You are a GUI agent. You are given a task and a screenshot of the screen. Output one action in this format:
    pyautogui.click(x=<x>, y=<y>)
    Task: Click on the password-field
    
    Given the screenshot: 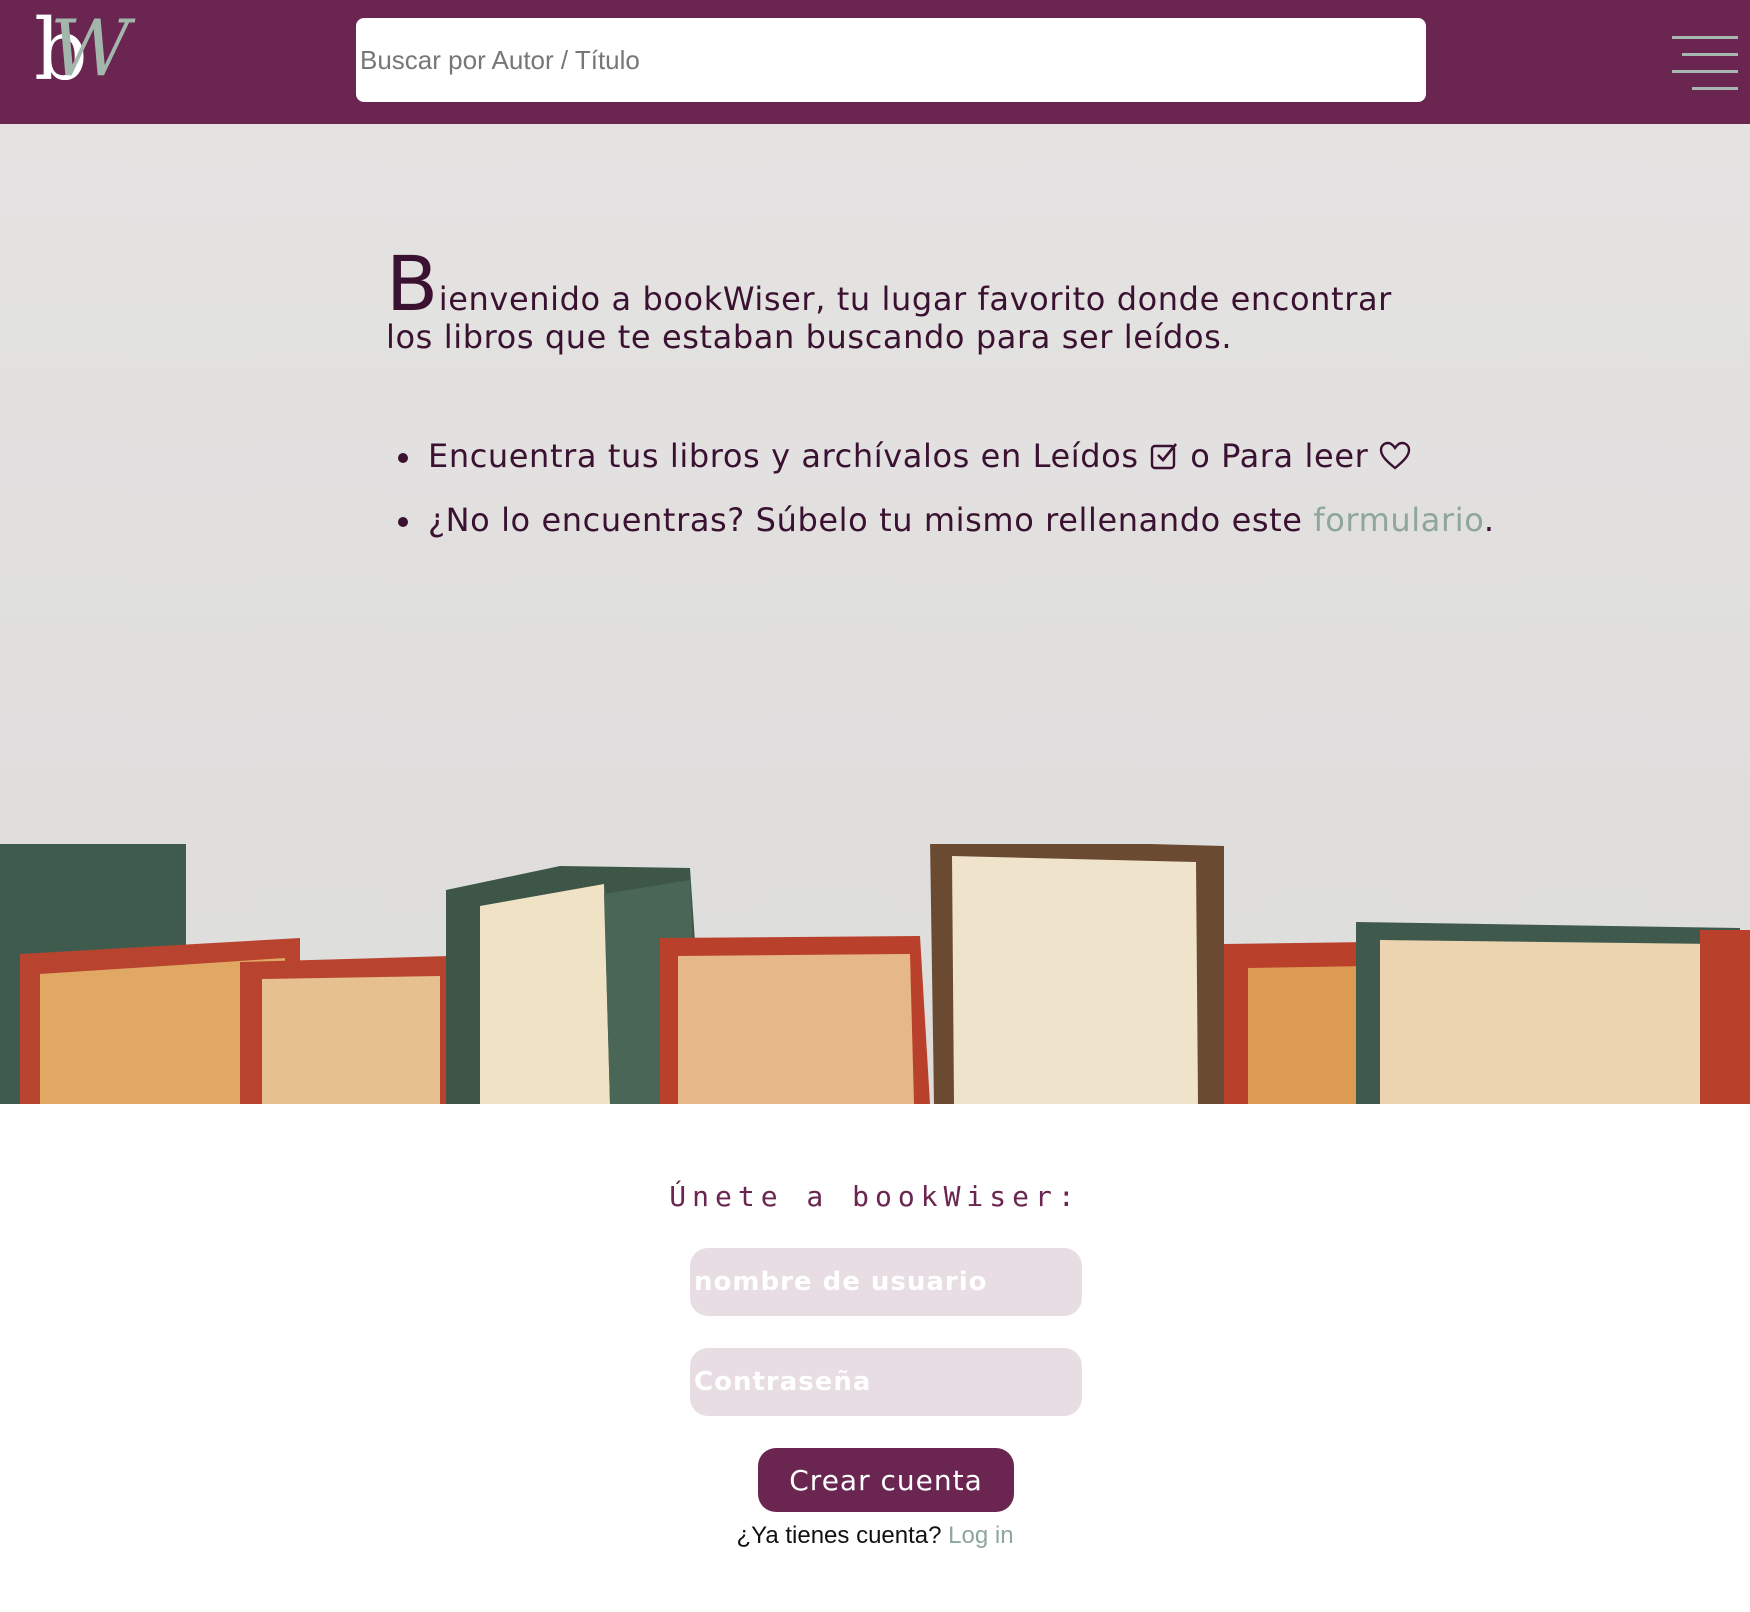 What is the action you would take?
    pyautogui.click(x=886, y=1382)
    